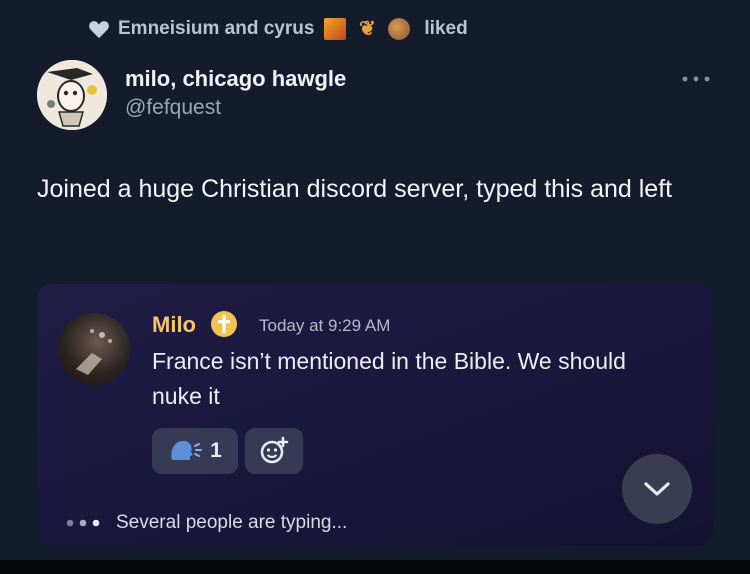  Describe the element at coordinates (174, 325) in the screenshot. I see `discord-username: Milo` at that location.